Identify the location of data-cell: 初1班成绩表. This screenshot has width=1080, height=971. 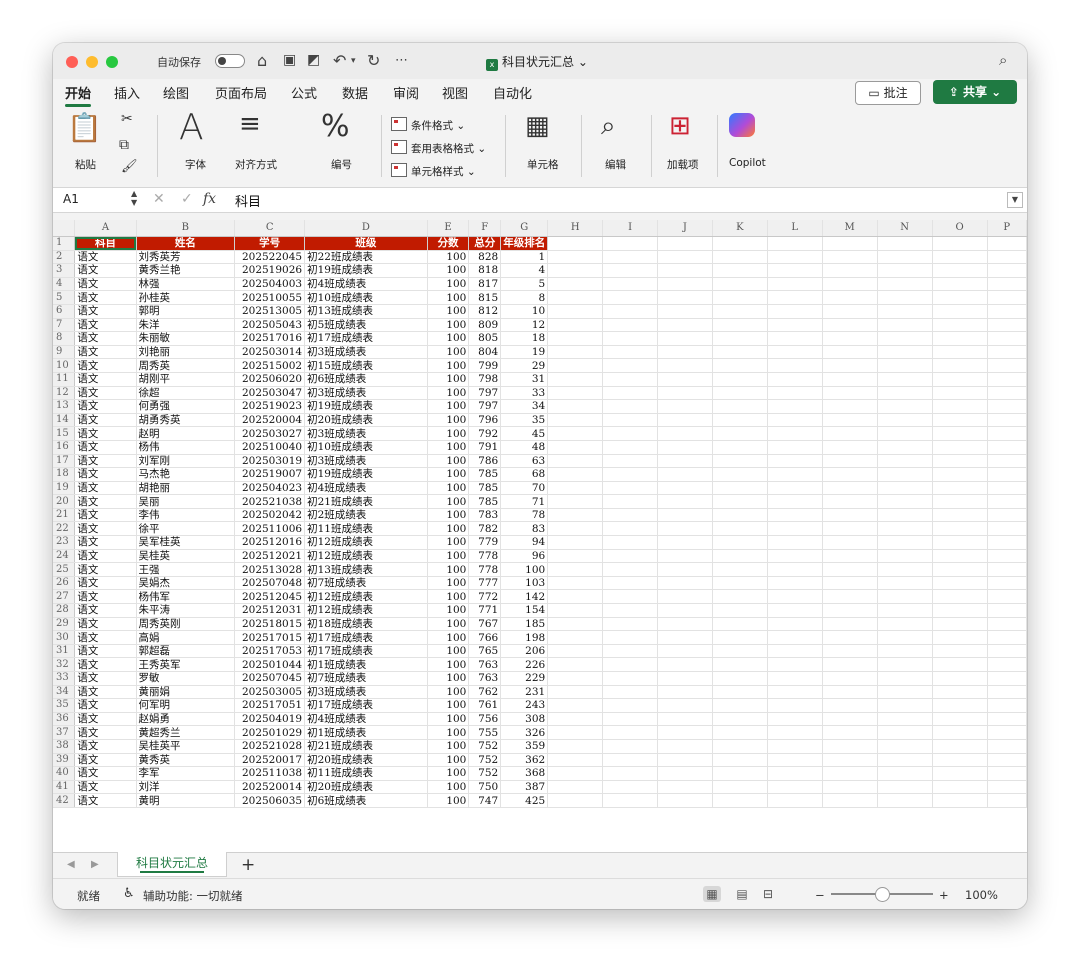
(366, 732).